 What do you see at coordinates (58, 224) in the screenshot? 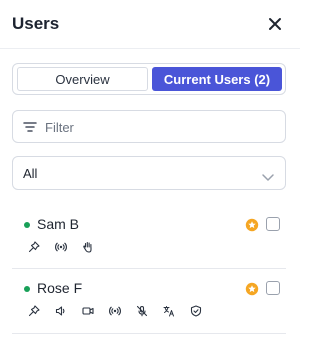
I see `user-name: Sam B` at bounding box center [58, 224].